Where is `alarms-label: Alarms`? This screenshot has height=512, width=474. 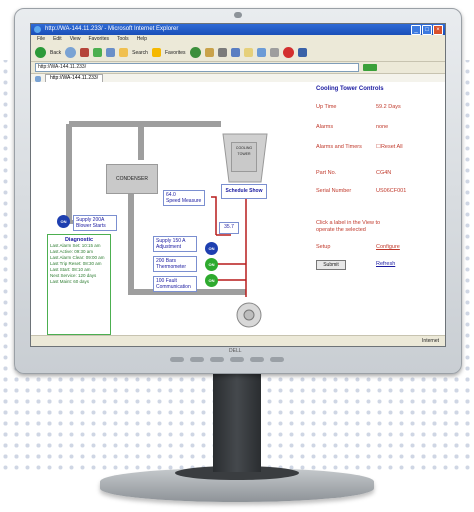
alarms-label: Alarms is located at coordinates (325, 127).